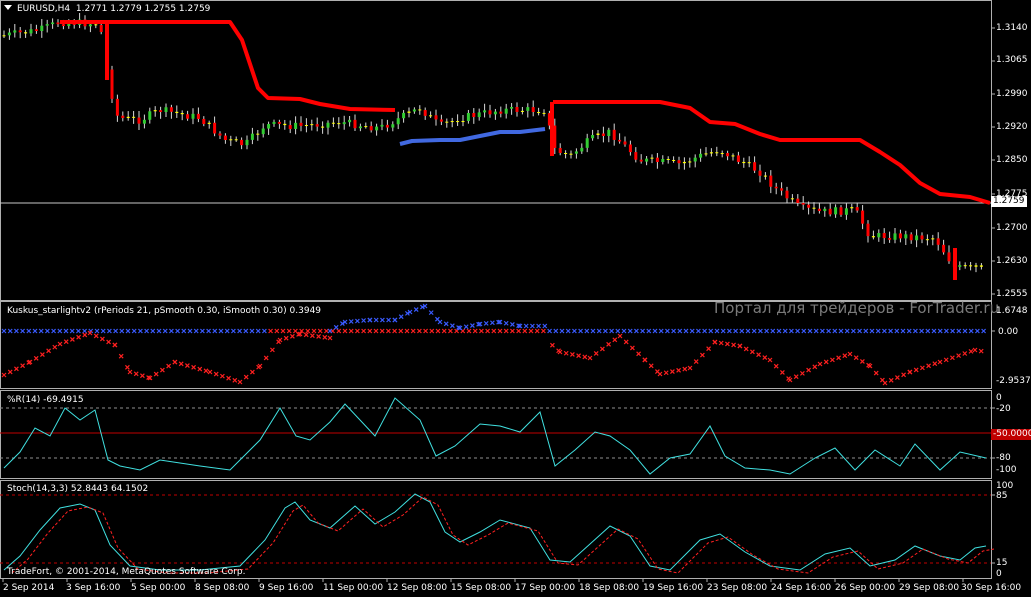  Describe the element at coordinates (1011, 434) in the screenshot. I see `wpr-level-tag: -50.0000` at that location.